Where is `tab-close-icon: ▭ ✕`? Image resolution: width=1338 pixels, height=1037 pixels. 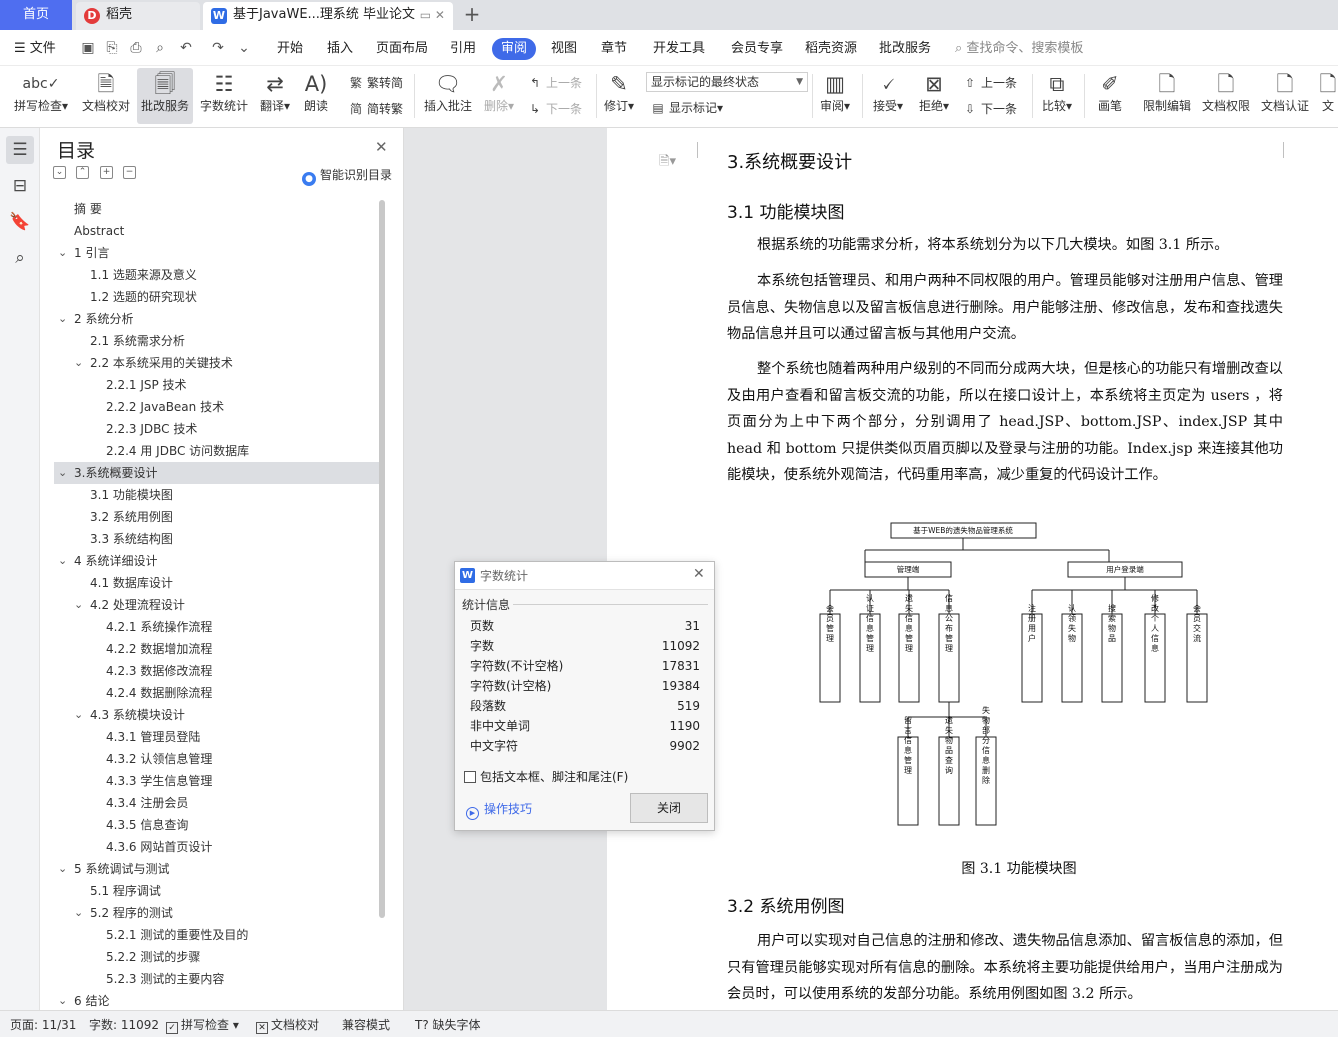
tab-close-icon: ▭ ✕ is located at coordinates (432, 15).